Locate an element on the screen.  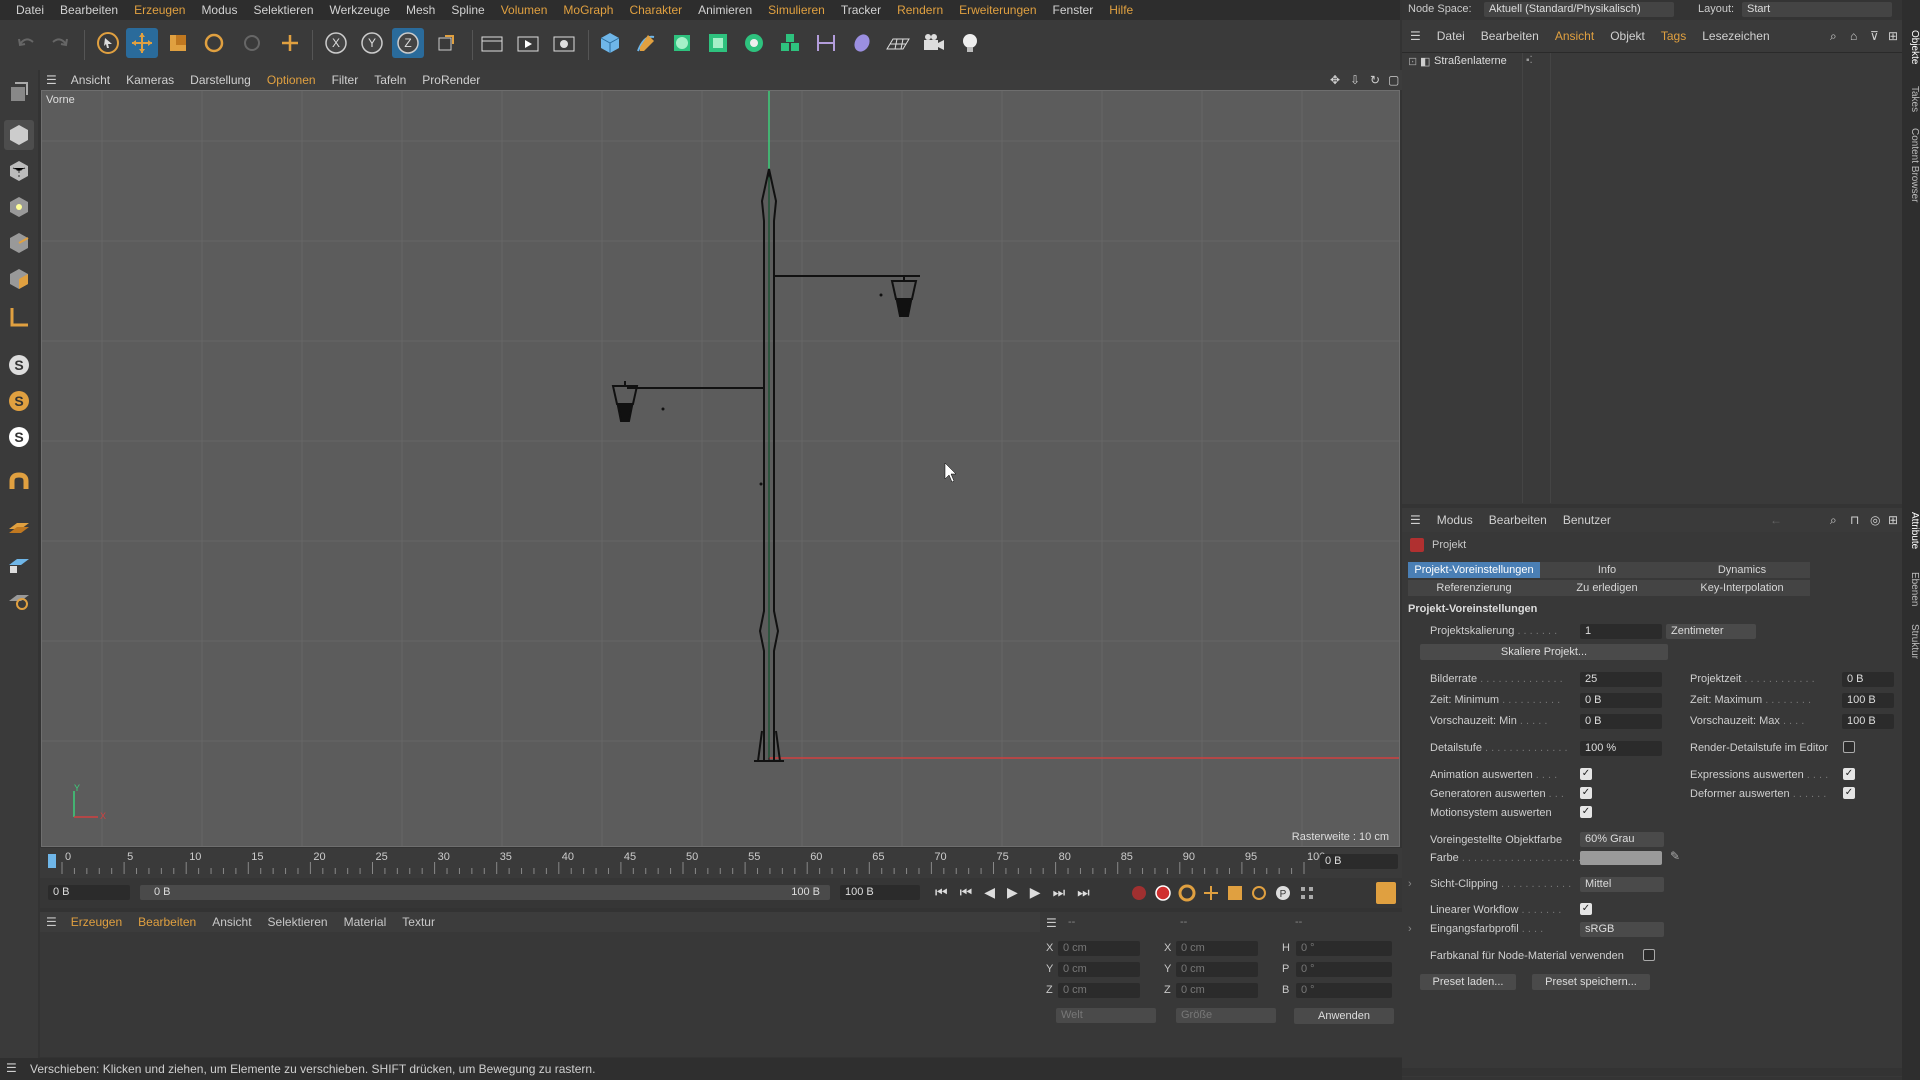
tab-key-interpolation: Key-Interpolation is located at coordinates (1742, 588).